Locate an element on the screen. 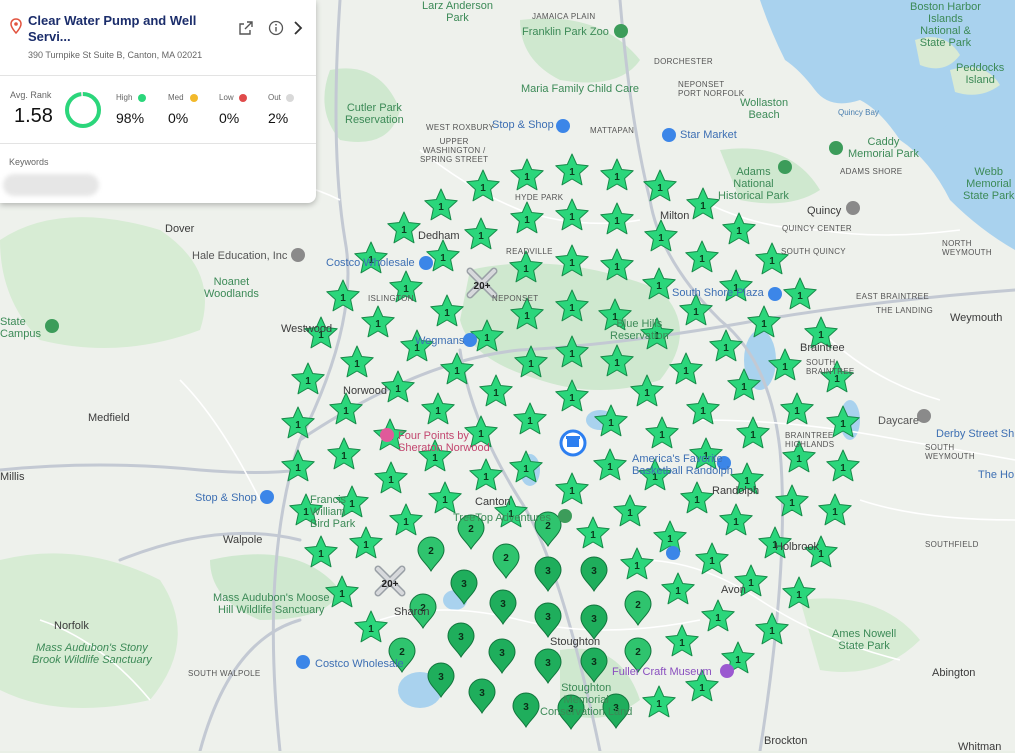  high-value: 98% is located at coordinates (130, 118).